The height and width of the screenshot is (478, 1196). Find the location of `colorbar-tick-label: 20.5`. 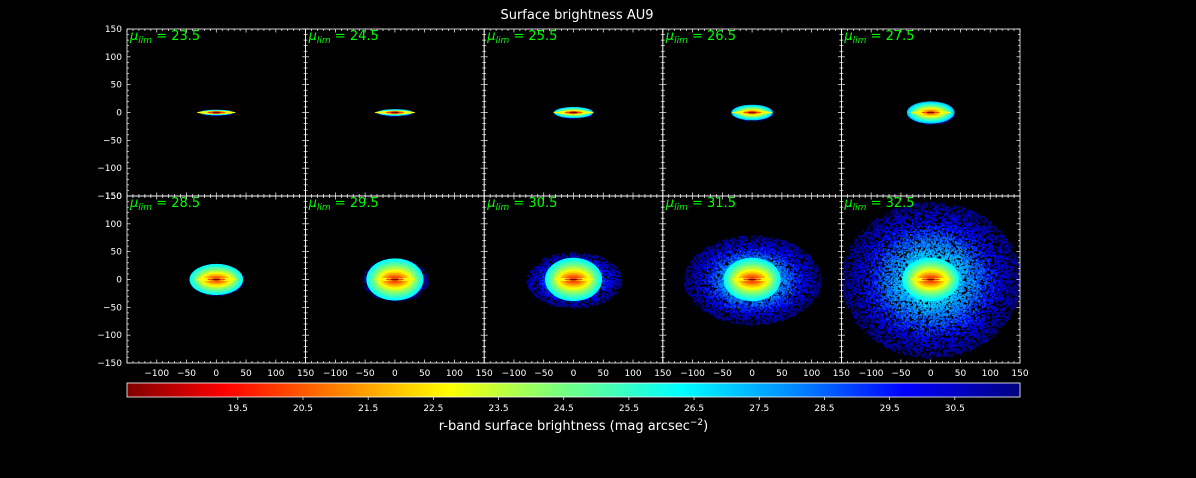

colorbar-tick-label: 20.5 is located at coordinates (303, 409).